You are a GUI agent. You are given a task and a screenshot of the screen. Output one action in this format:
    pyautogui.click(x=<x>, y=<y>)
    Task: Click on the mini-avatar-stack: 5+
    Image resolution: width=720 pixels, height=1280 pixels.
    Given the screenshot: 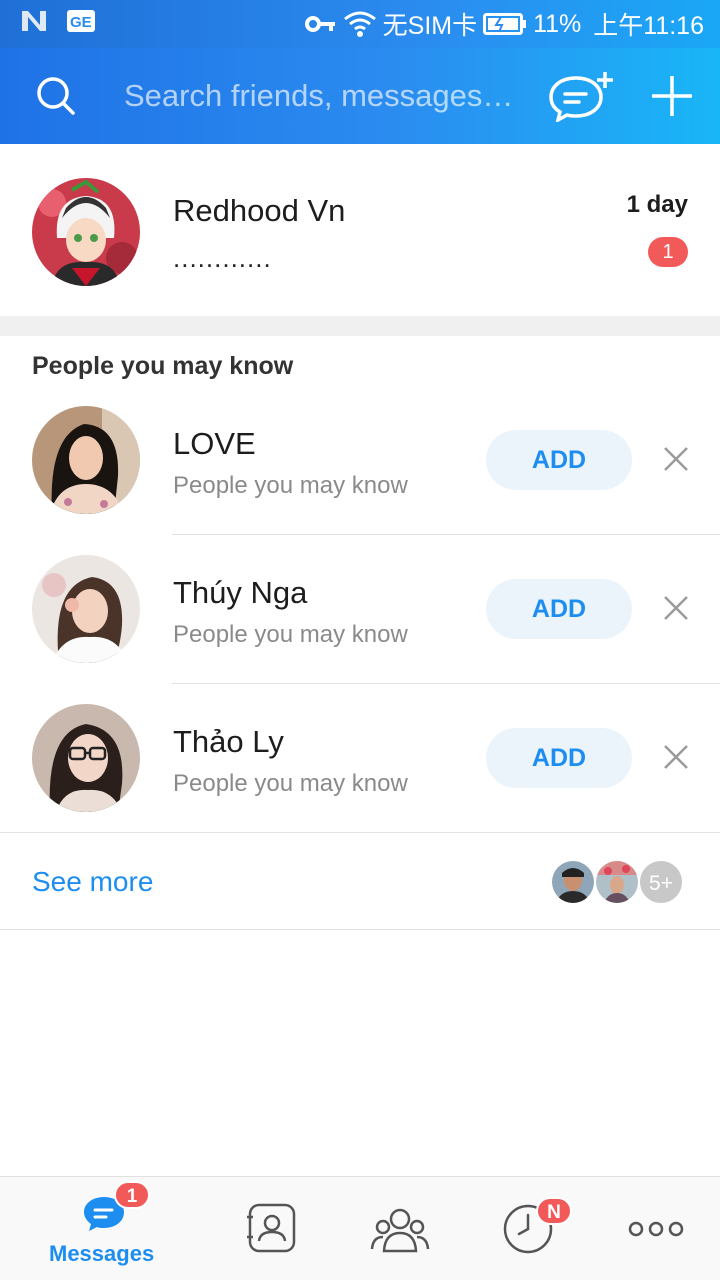 What is the action you would take?
    pyautogui.click(x=617, y=882)
    